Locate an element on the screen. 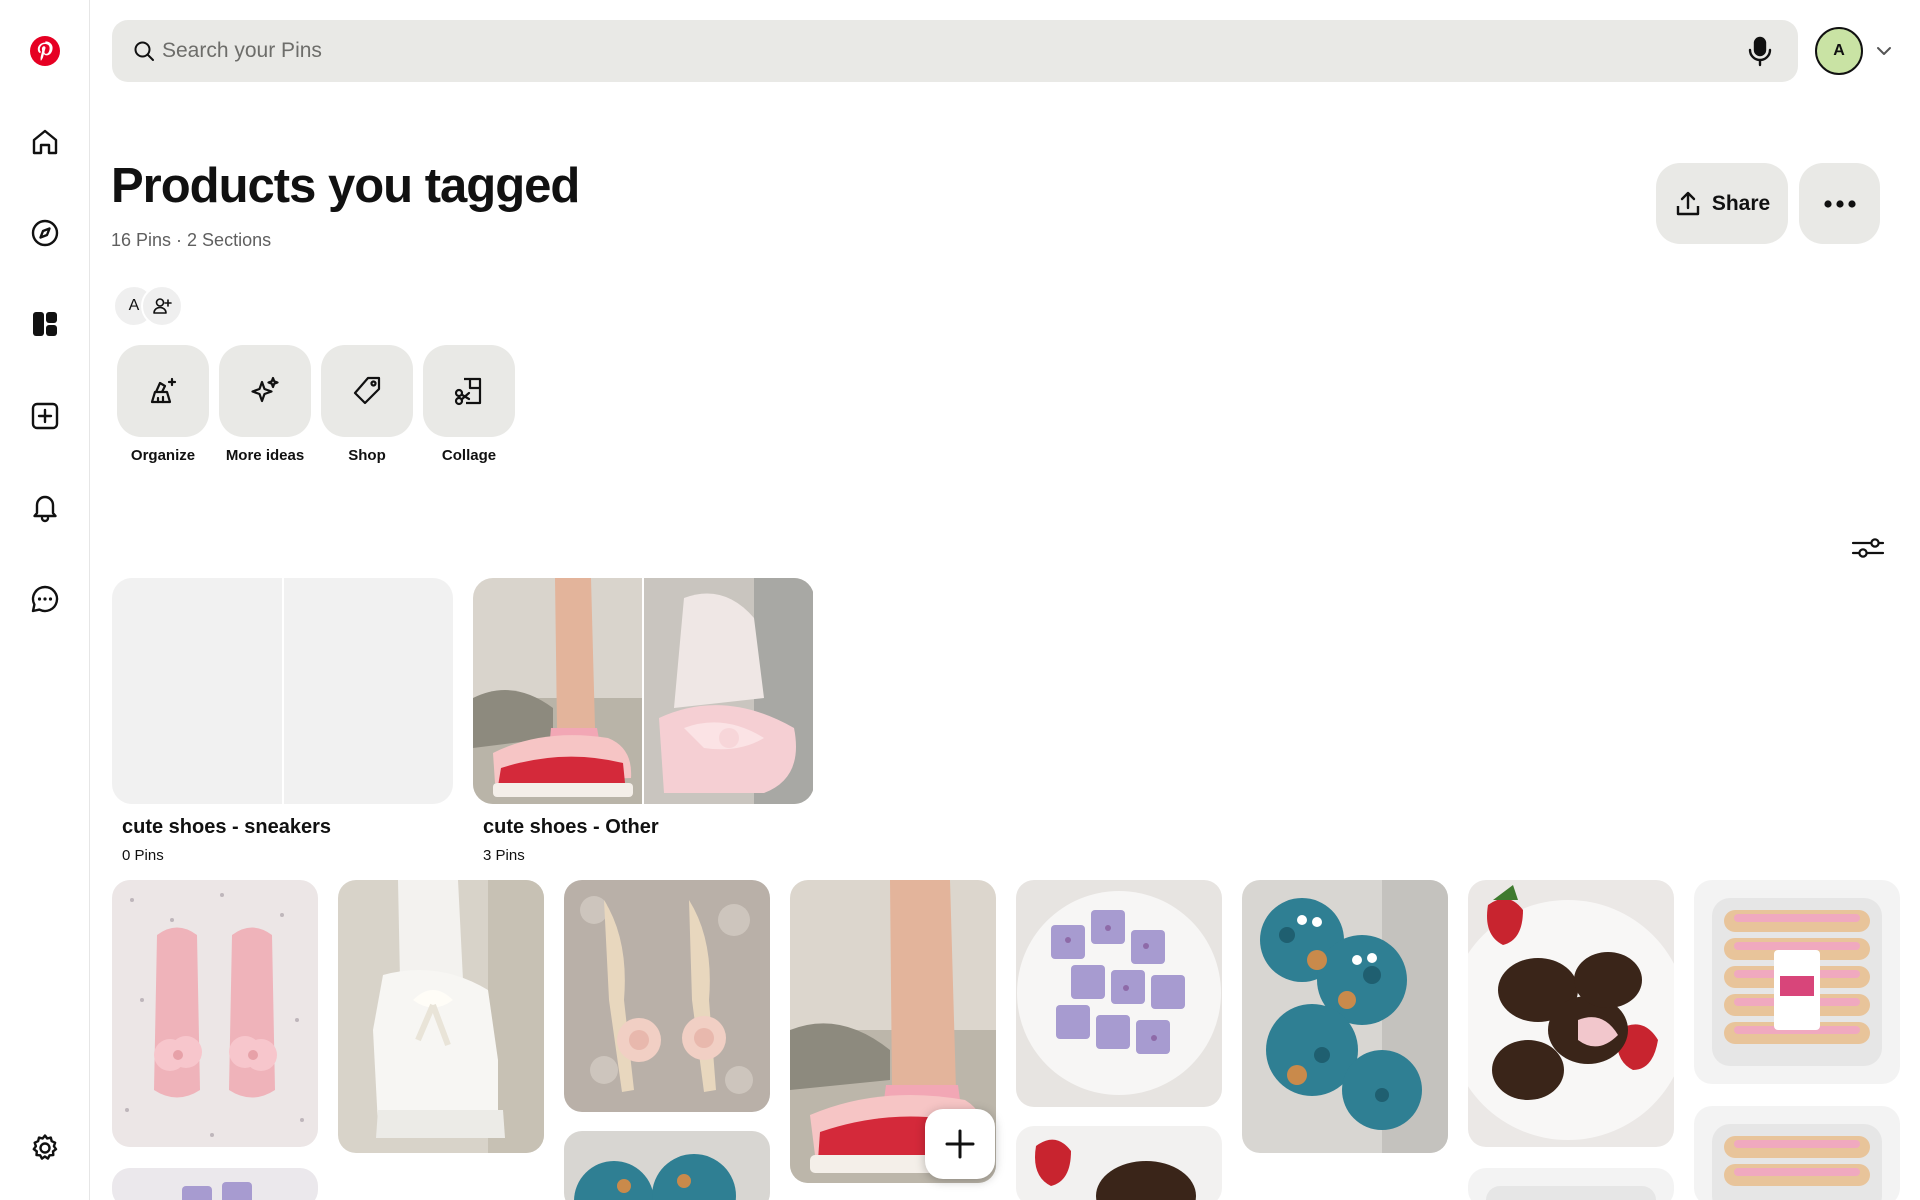 The image size is (1920, 1200). collage-scissors-icon is located at coordinates (468, 391).